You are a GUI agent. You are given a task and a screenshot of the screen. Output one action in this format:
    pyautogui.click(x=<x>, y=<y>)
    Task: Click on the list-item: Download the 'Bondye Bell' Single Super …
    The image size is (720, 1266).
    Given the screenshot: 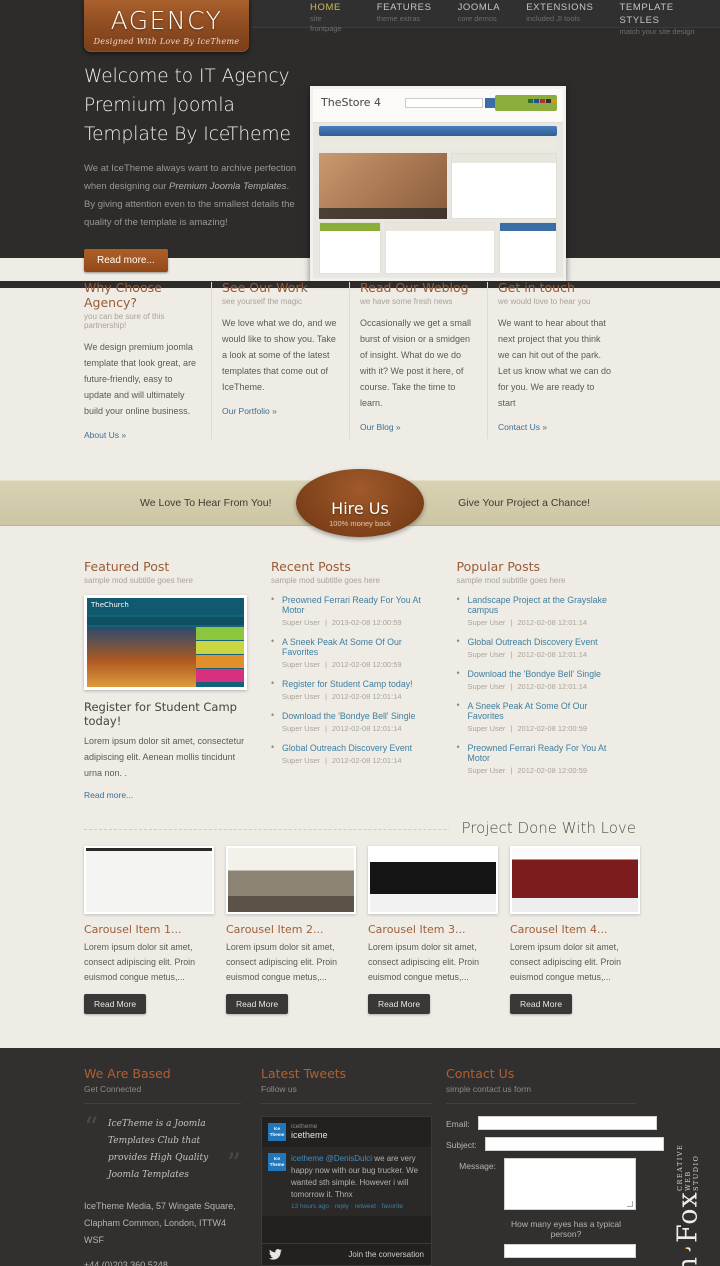 What is the action you would take?
    pyautogui.click(x=538, y=679)
    